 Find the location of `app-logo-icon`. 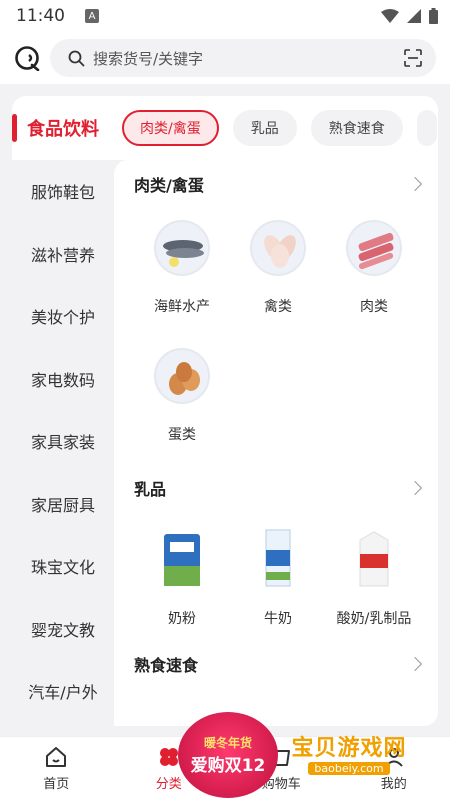

app-logo-icon is located at coordinates (27, 58).